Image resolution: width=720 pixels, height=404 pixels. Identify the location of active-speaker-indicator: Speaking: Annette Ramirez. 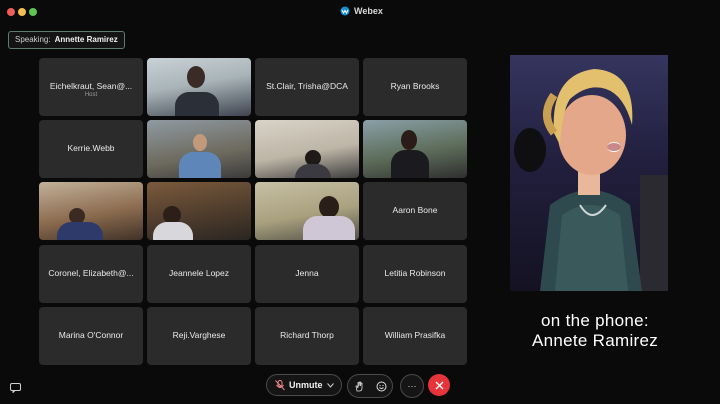
(66, 40).